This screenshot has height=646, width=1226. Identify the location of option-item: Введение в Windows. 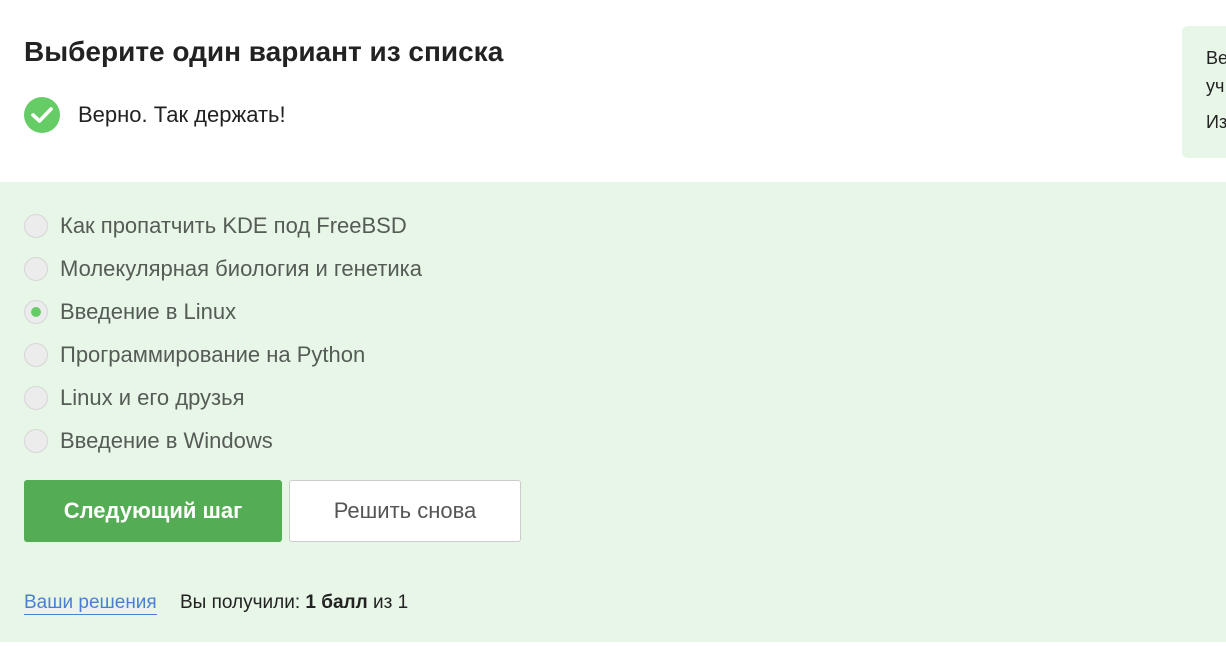
(223, 440).